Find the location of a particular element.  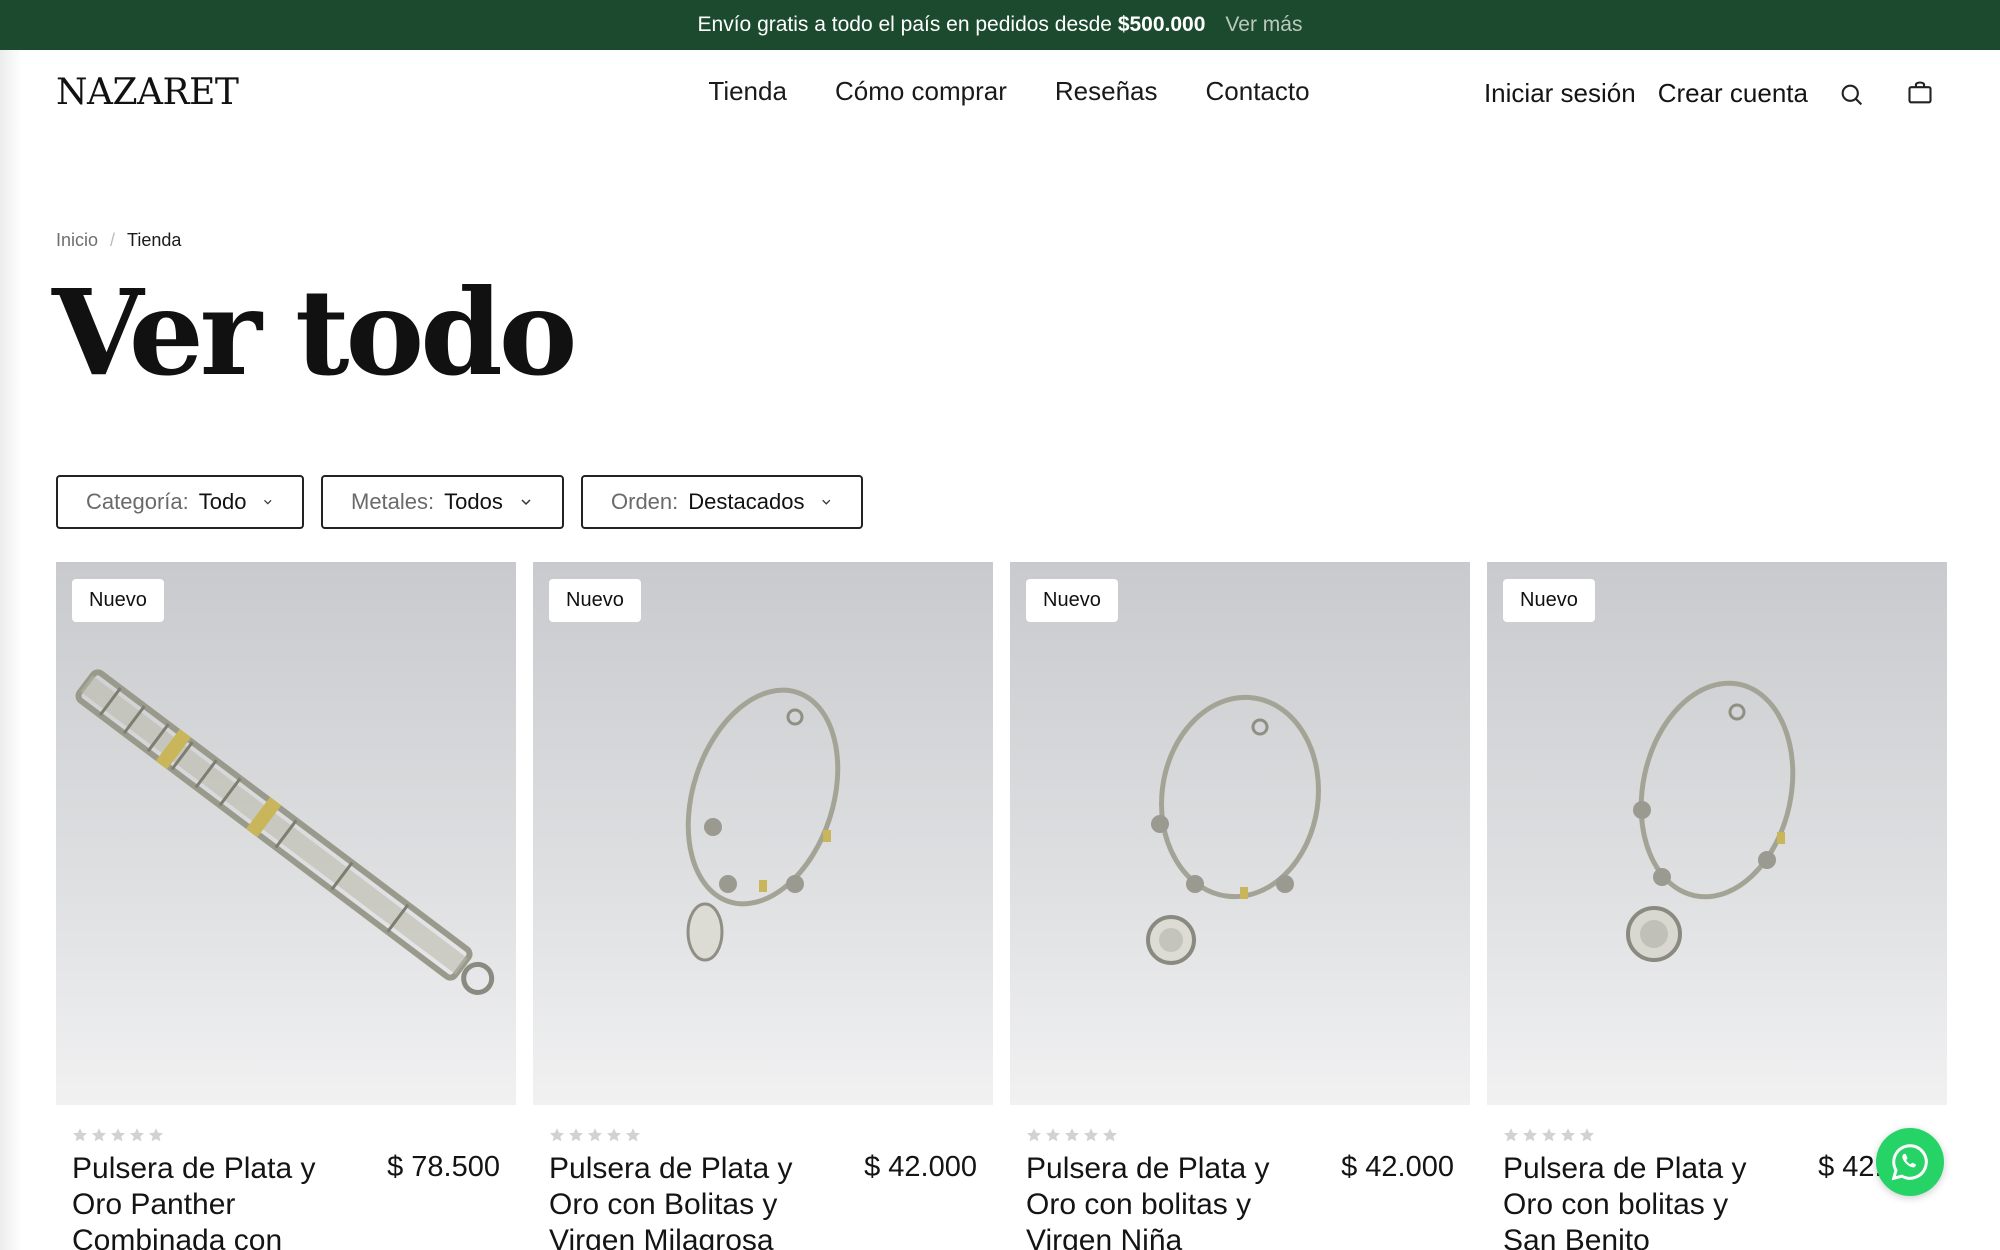

sort-filter-label: Orden: is located at coordinates (645, 501).